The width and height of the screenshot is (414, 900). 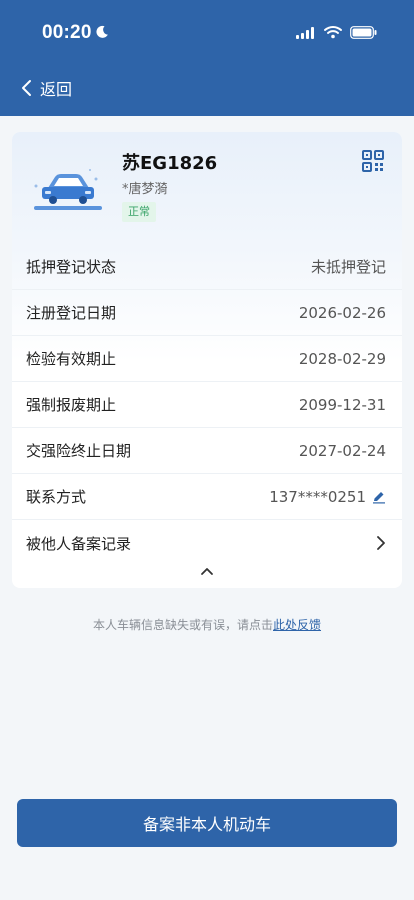 I want to click on detail-label: 检验有效期止, so click(x=71, y=359).